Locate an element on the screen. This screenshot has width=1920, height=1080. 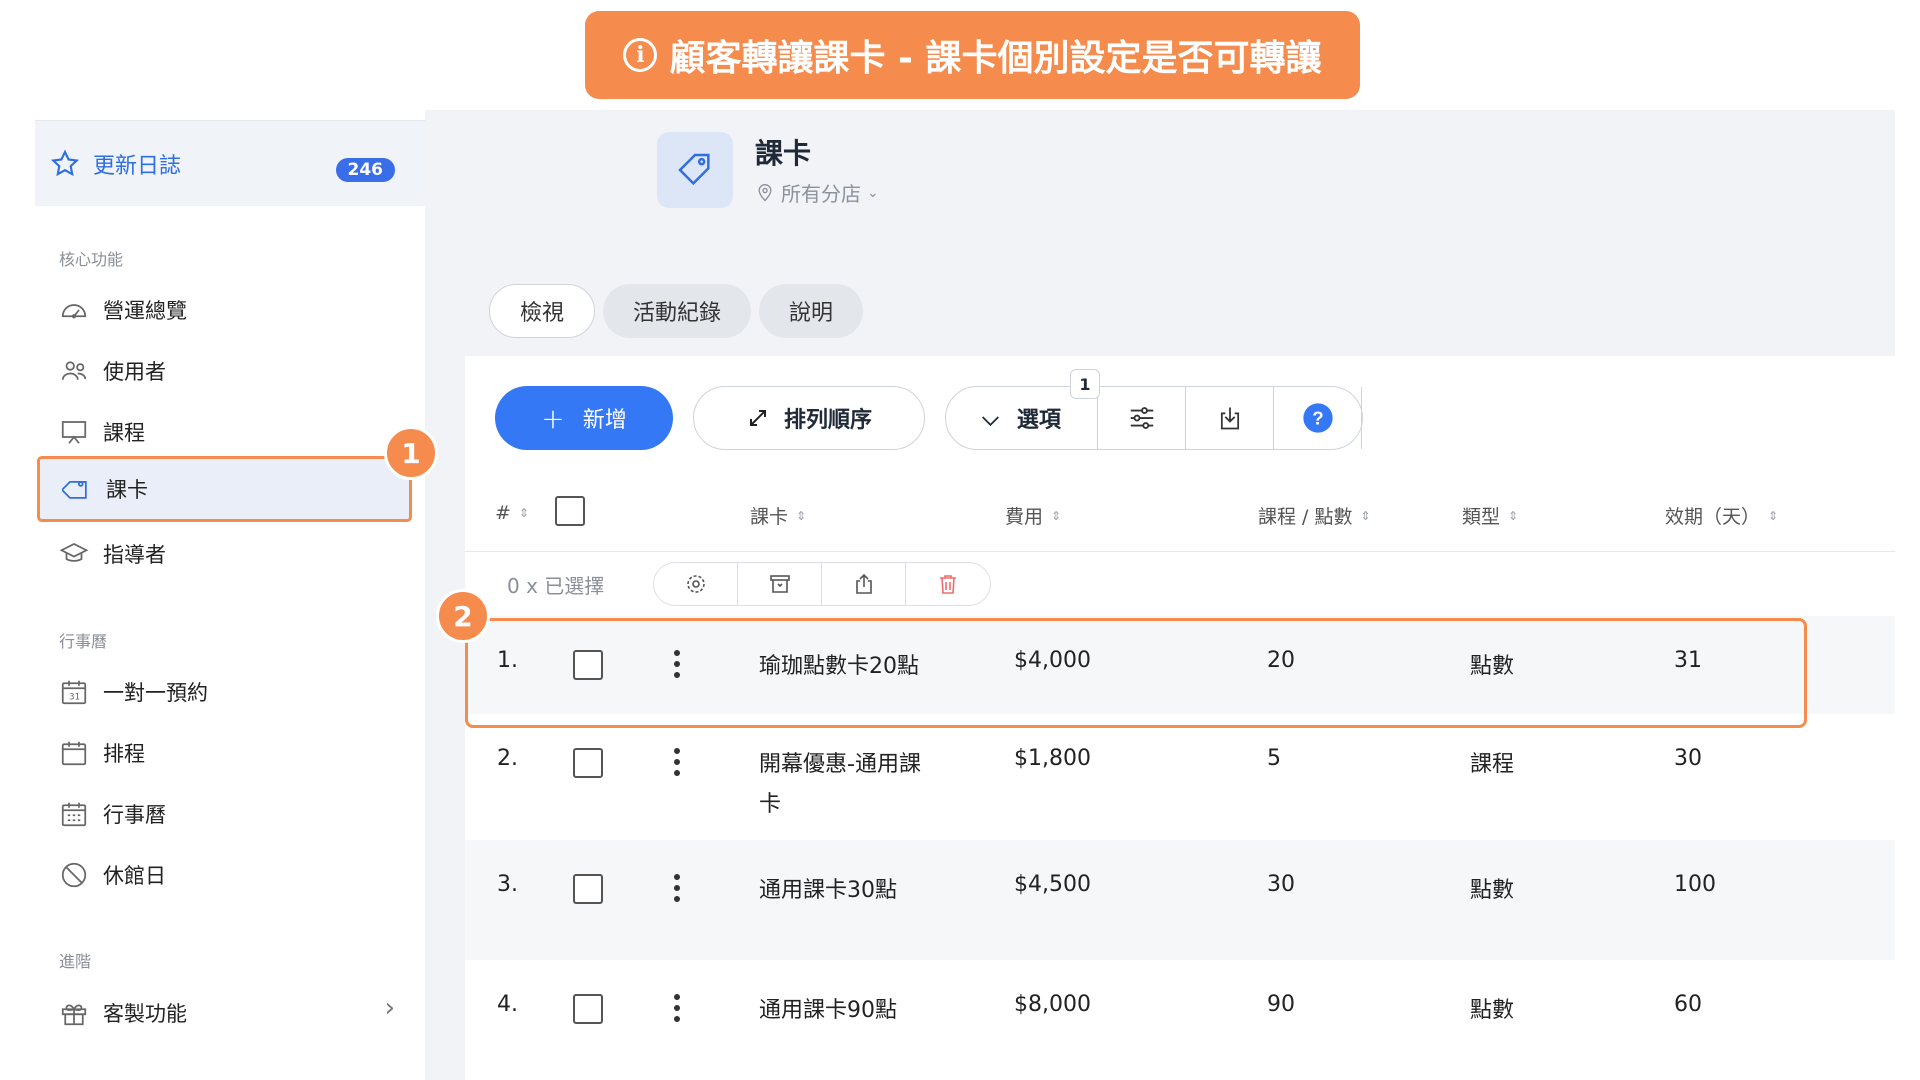
sidebar-item-dashboard: 營運總覽 is located at coordinates (123, 310).